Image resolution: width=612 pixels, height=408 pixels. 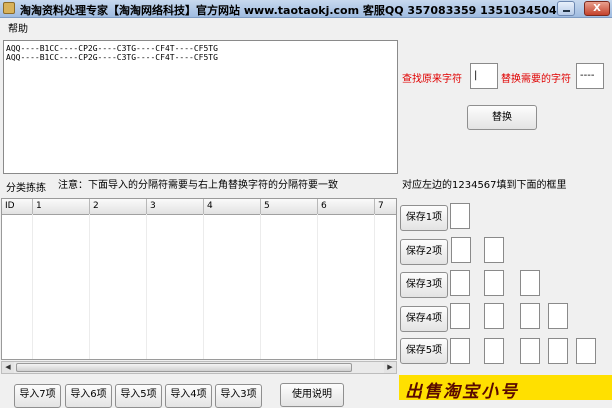 I want to click on banner-text: 出售淘宝小号, so click(x=462, y=391).